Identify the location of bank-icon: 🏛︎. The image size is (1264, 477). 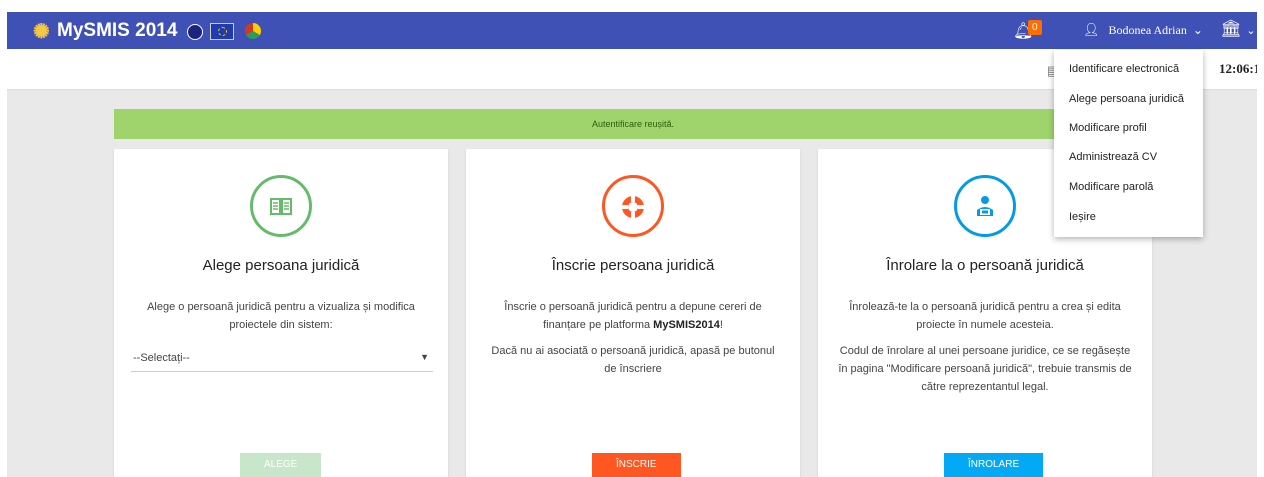
(1231, 28).